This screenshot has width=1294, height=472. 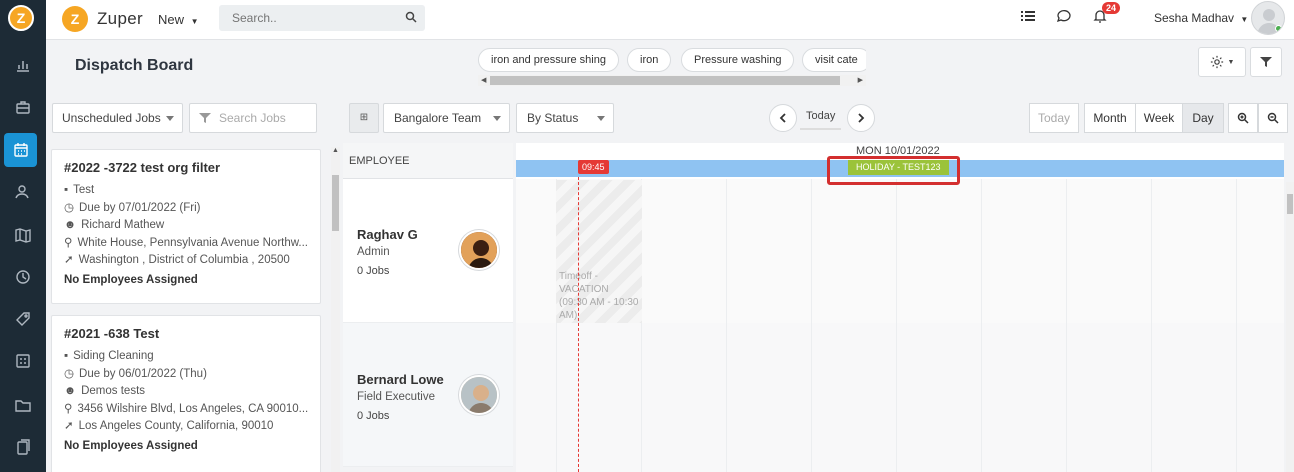 What do you see at coordinates (1159, 118) in the screenshot?
I see `view-week-button: Week` at bounding box center [1159, 118].